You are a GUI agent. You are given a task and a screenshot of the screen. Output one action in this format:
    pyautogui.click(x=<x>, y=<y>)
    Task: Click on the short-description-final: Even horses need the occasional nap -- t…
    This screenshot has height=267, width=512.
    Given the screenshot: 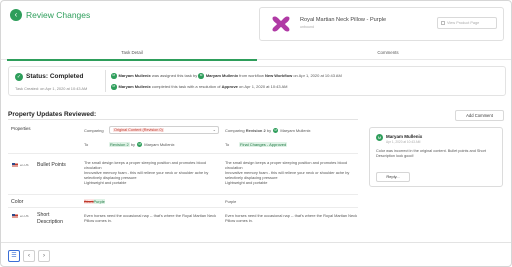 What is the action you would take?
    pyautogui.click(x=291, y=218)
    